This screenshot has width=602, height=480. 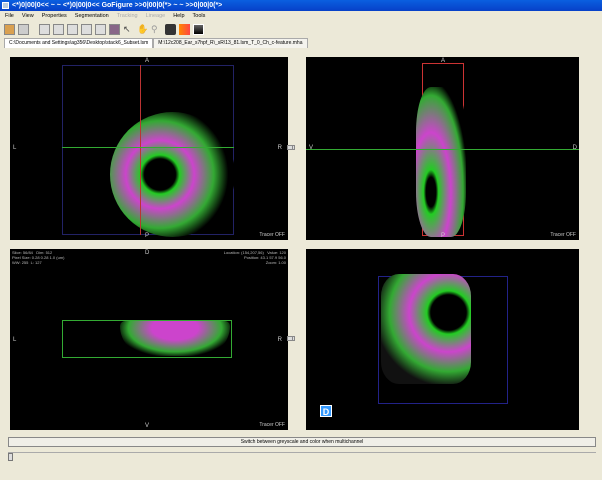 What do you see at coordinates (28, 16) in the screenshot?
I see `menu-view: View` at bounding box center [28, 16].